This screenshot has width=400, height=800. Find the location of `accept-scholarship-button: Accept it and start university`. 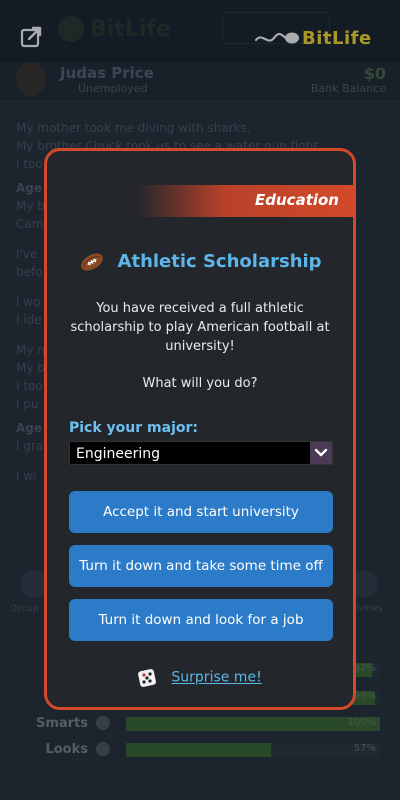

accept-scholarship-button: Accept it and start university is located at coordinates (201, 512).